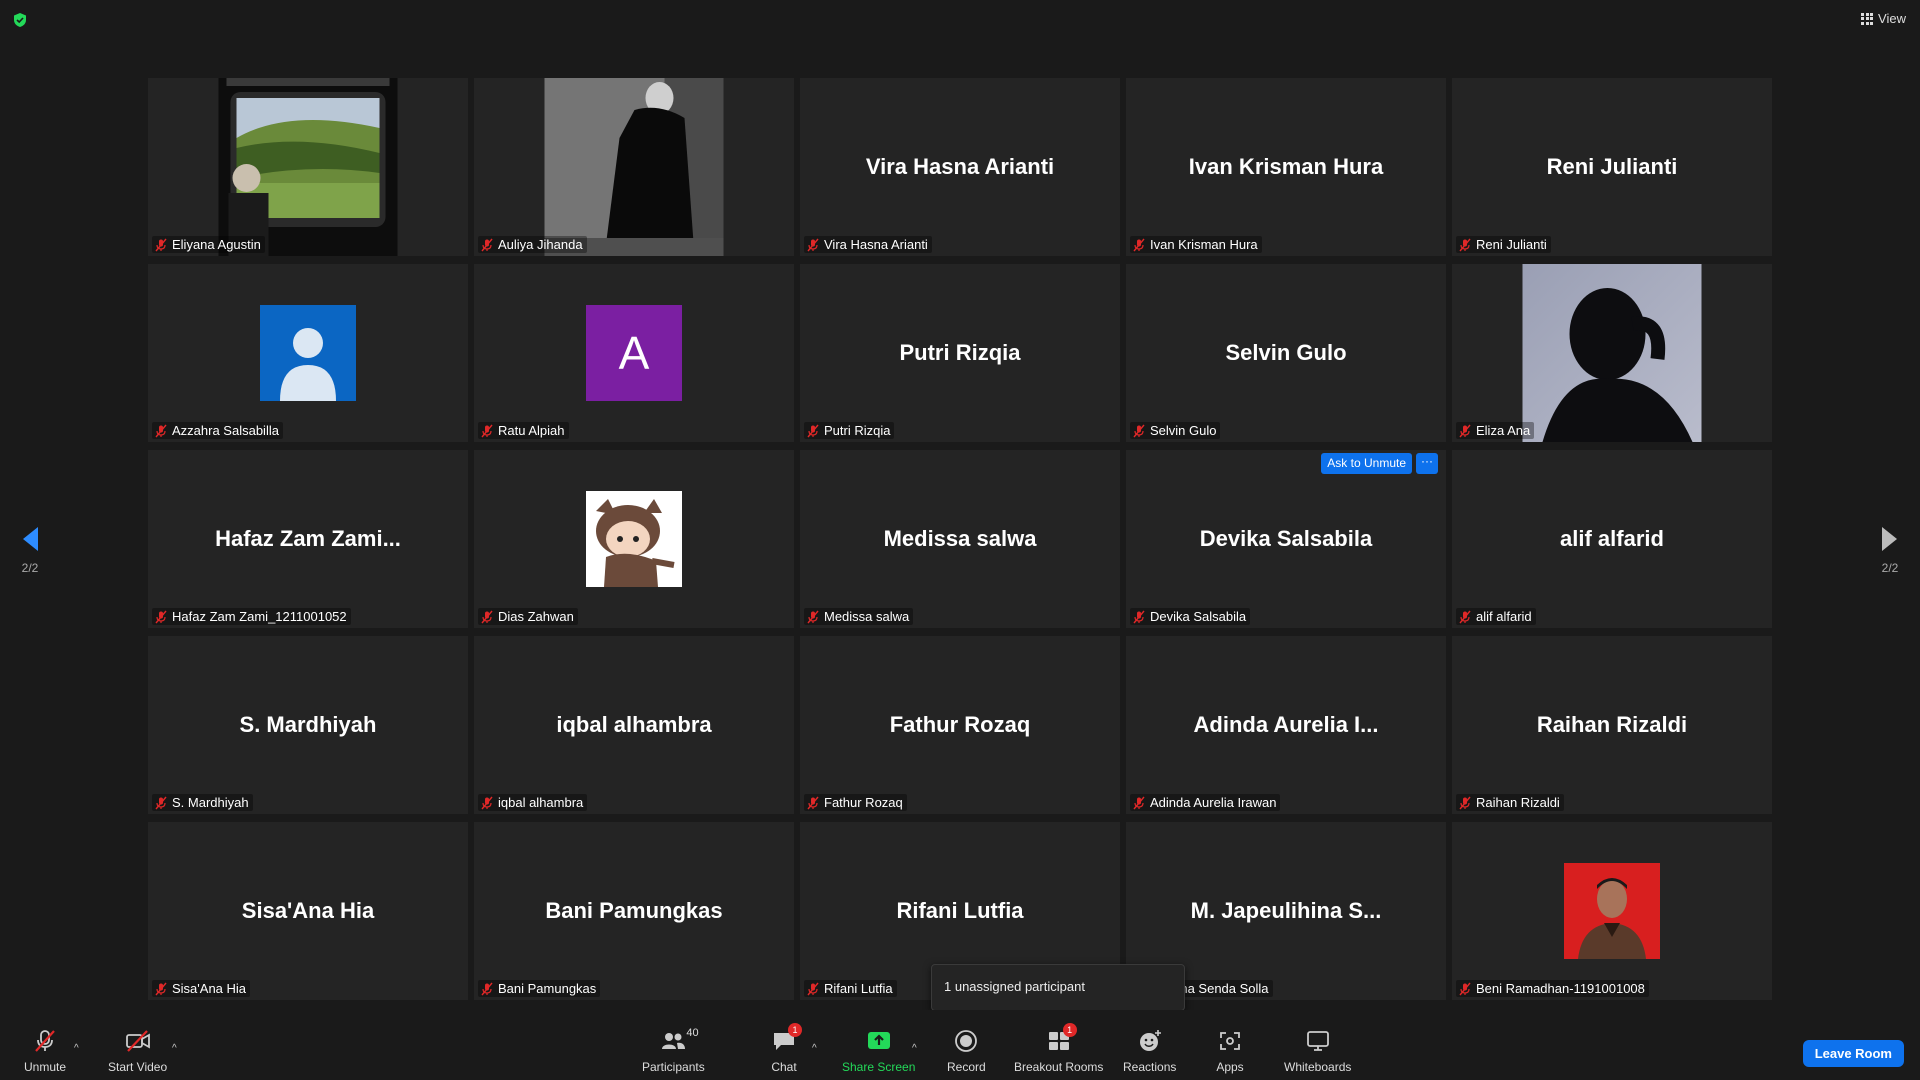 Image resolution: width=1920 pixels, height=1080 pixels. What do you see at coordinates (1612, 353) in the screenshot?
I see `participant-tile: Eliza Ana` at bounding box center [1612, 353].